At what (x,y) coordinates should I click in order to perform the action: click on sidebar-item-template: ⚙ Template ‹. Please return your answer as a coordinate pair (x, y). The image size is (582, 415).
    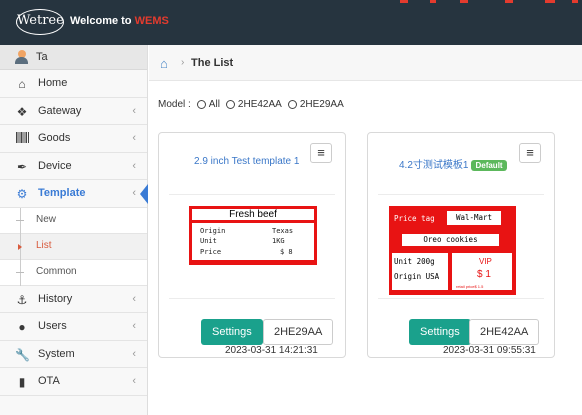
    Looking at the image, I should click on (74, 194).